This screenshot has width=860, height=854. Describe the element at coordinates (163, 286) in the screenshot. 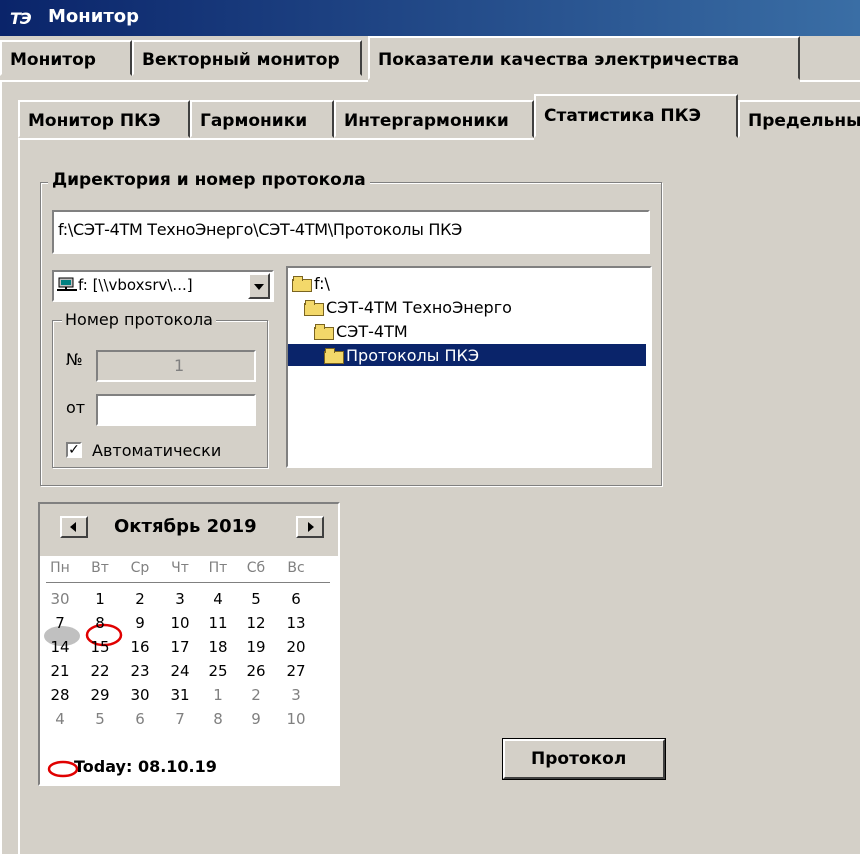

I see `drive-select: f: [\\vboxsrv\...]` at that location.